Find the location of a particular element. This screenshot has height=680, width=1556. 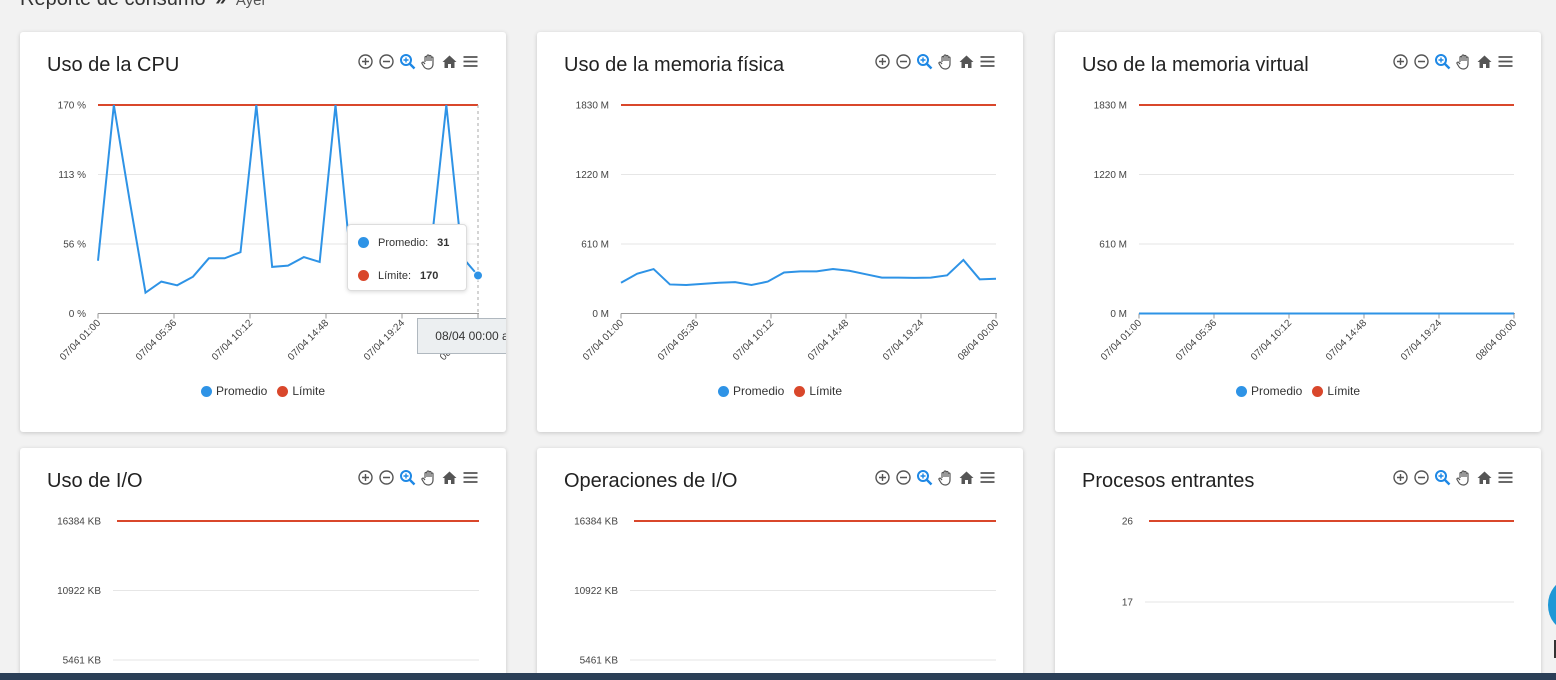

y-tick-label: 170 % is located at coordinates (72, 106).